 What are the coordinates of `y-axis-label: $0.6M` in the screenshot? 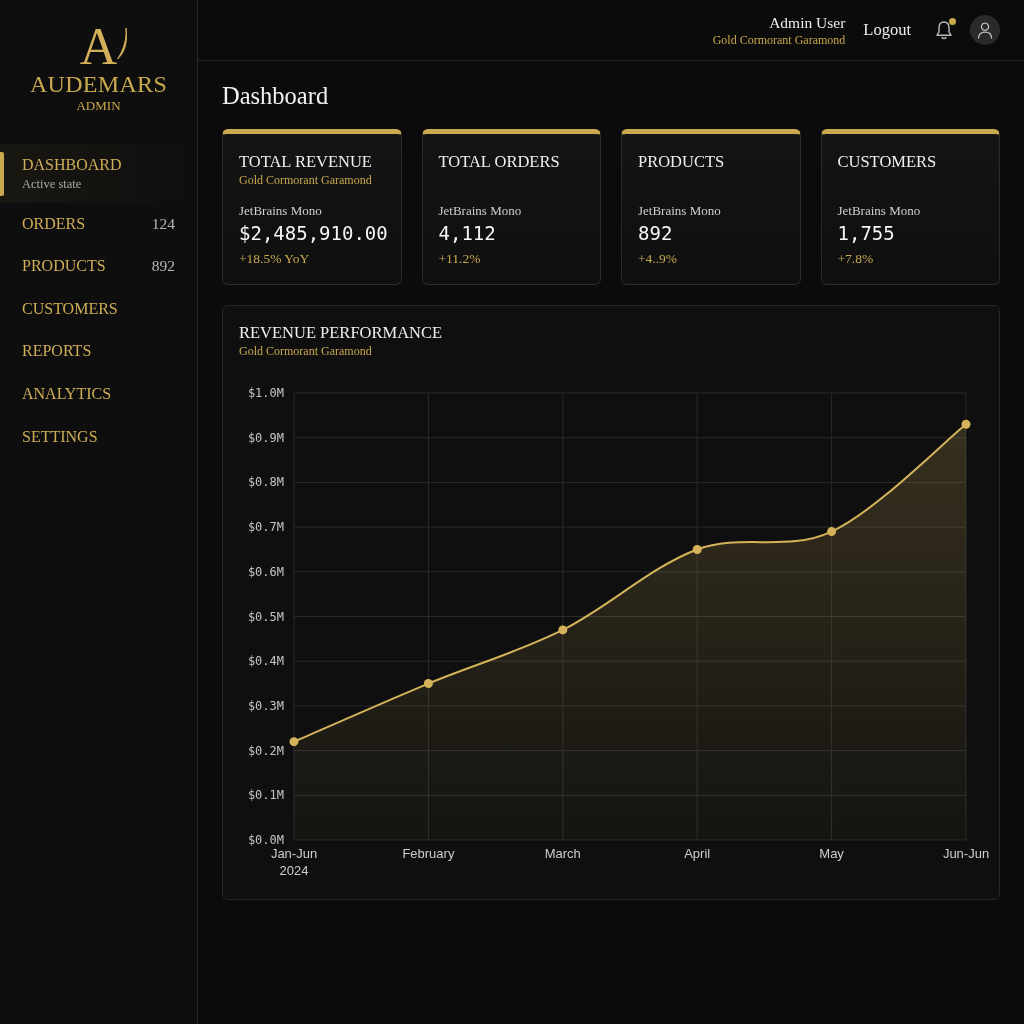 It's located at (265, 571).